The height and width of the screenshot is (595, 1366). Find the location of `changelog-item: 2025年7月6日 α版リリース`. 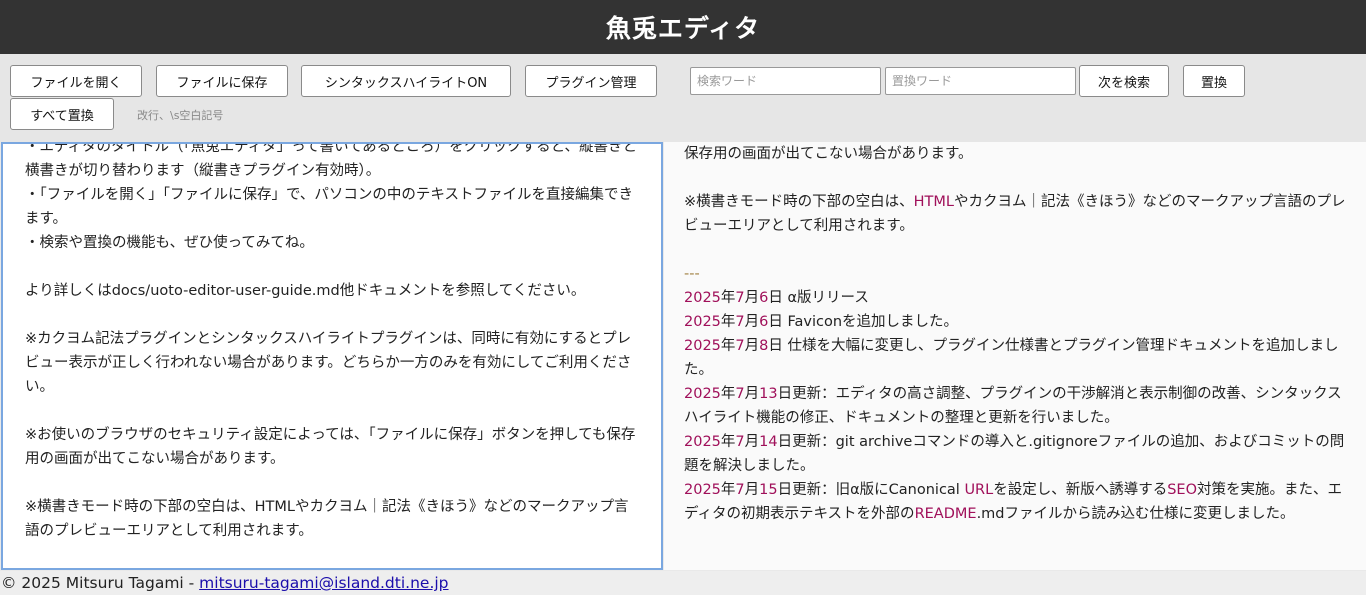

changelog-item: 2025年7月6日 α版リリース is located at coordinates (776, 298).